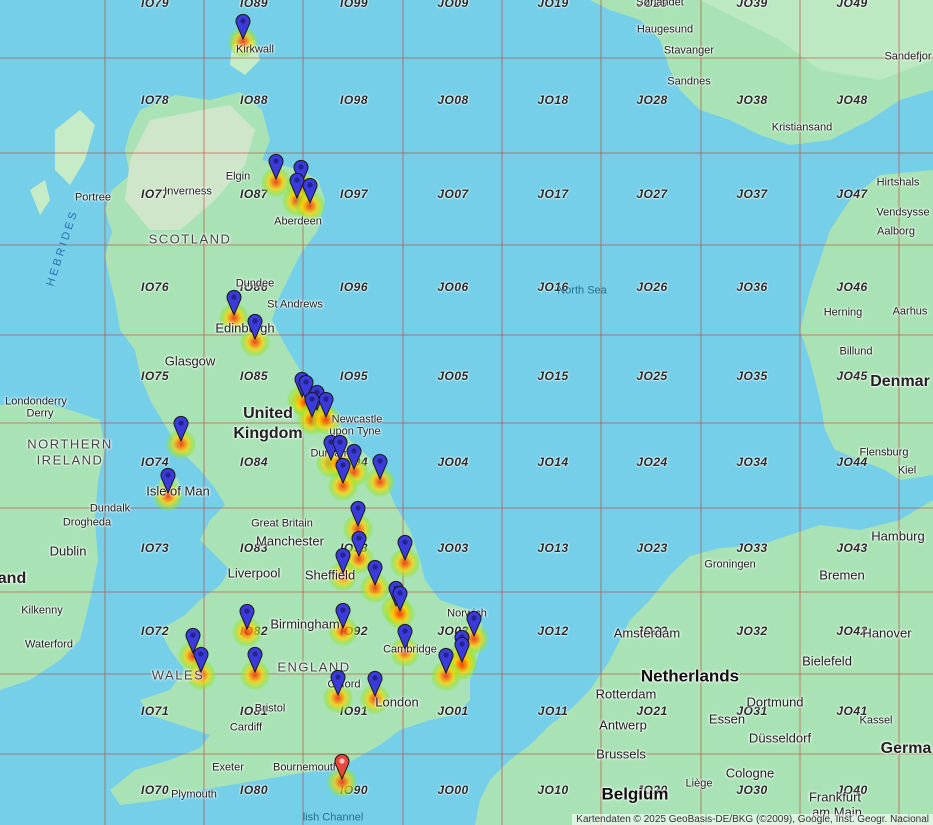 The width and height of the screenshot is (933, 825). I want to click on grid-square-label: JO19, so click(553, 5).